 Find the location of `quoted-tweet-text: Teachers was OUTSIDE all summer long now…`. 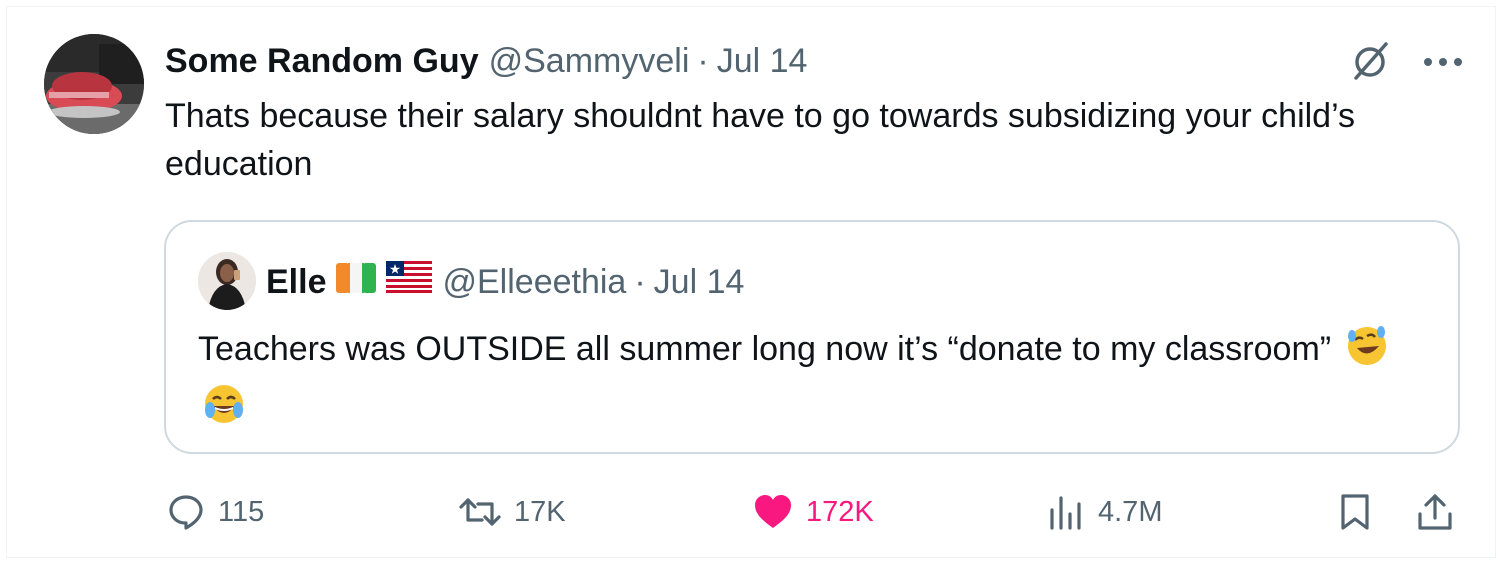

quoted-tweet-text: Teachers was OUTSIDE all summer long now… is located at coordinates (765, 349).